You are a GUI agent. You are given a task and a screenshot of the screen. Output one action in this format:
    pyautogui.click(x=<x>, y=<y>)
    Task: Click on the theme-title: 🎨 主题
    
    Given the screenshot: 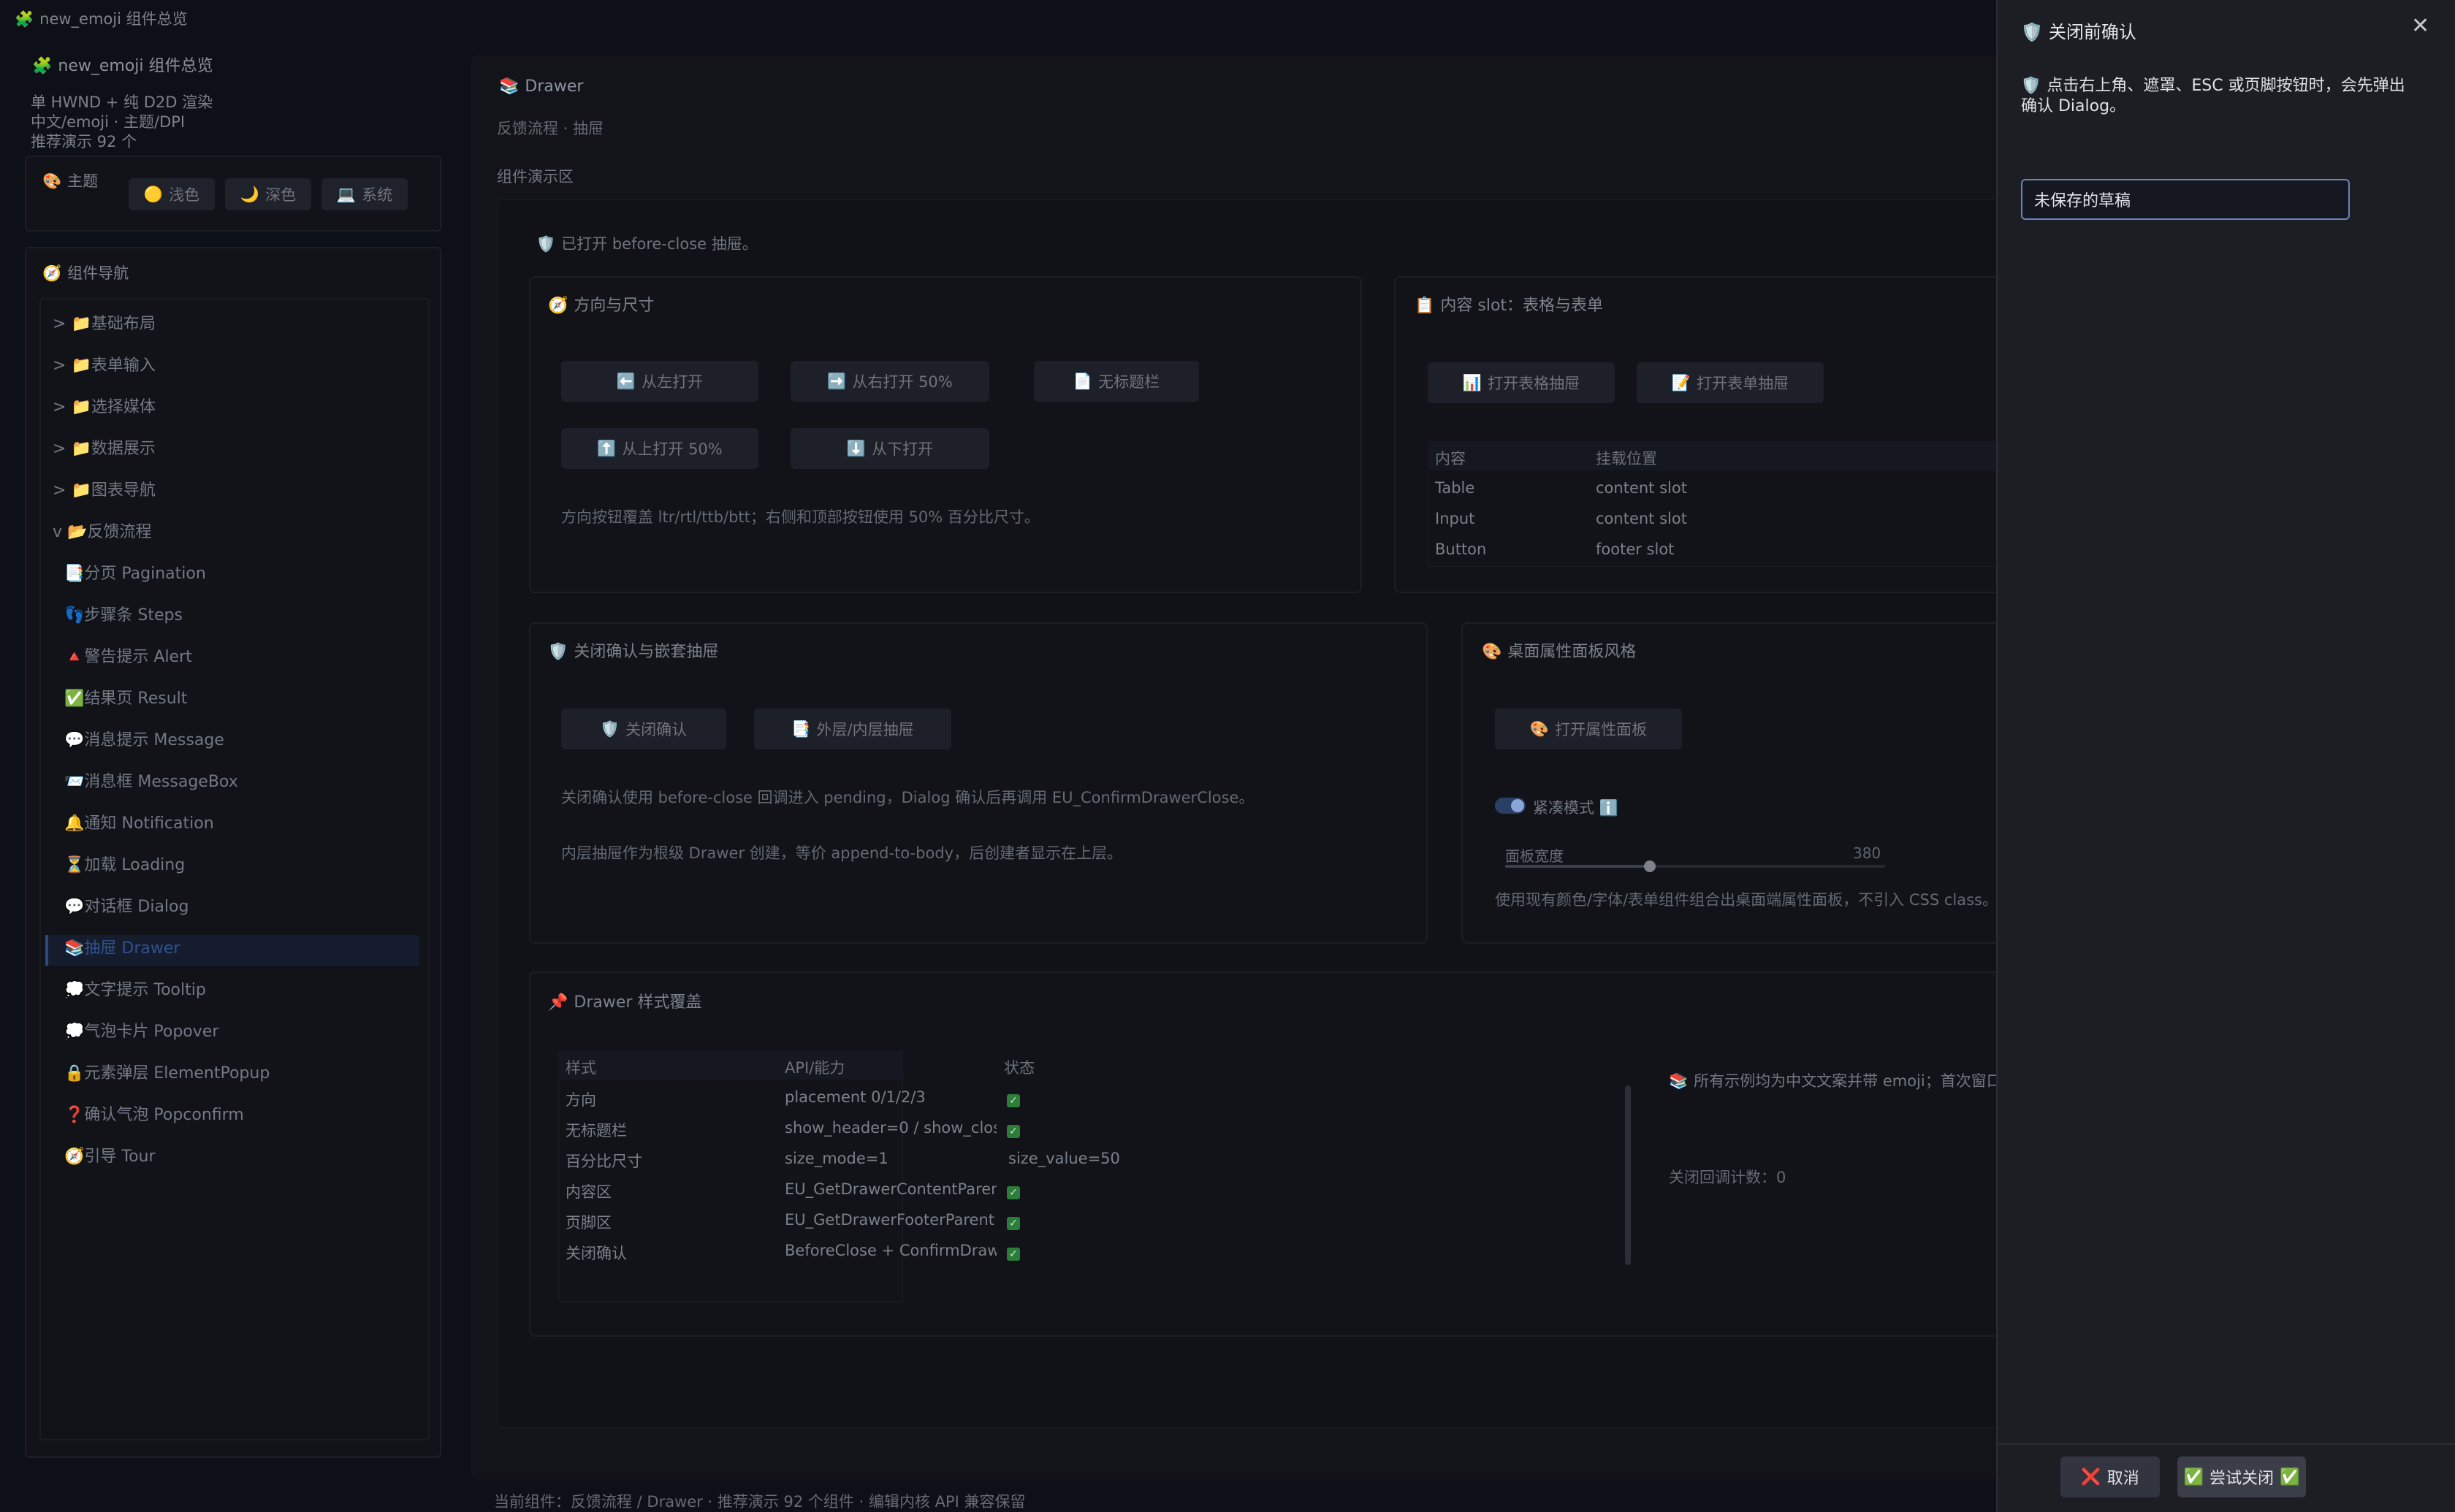 What is the action you would take?
    pyautogui.click(x=70, y=181)
    